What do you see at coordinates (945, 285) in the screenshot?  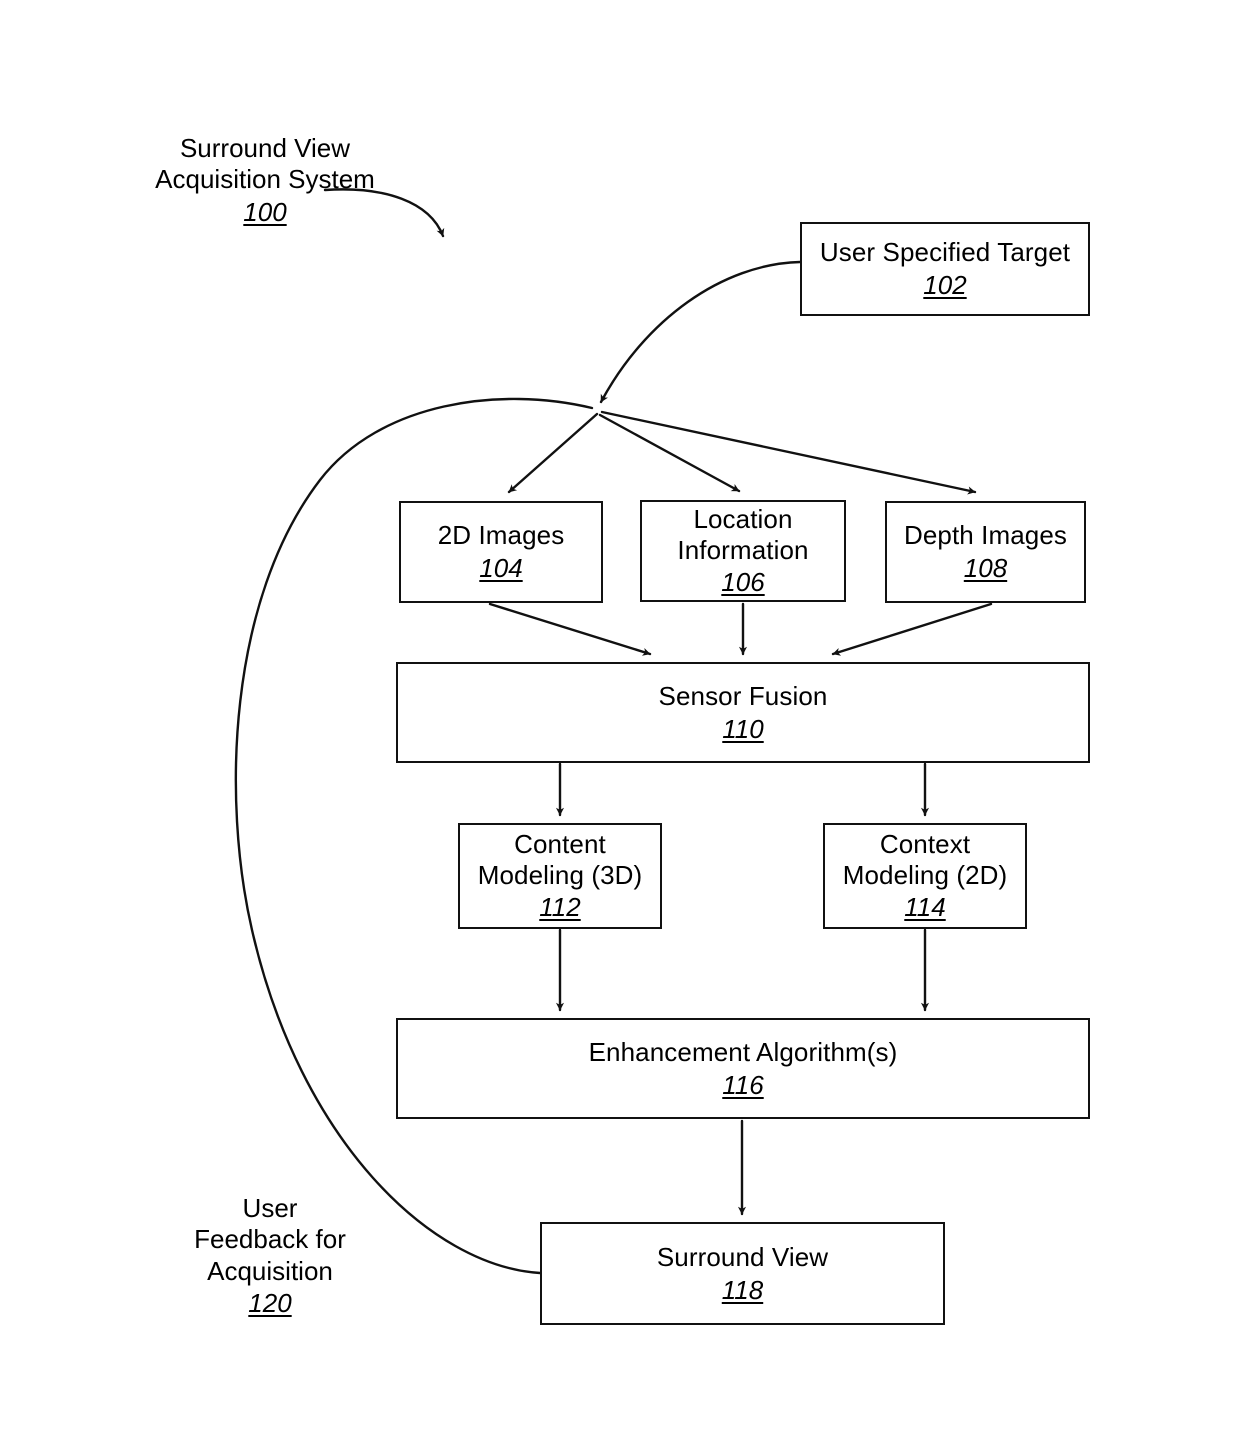 I see `node-ref: 102` at bounding box center [945, 285].